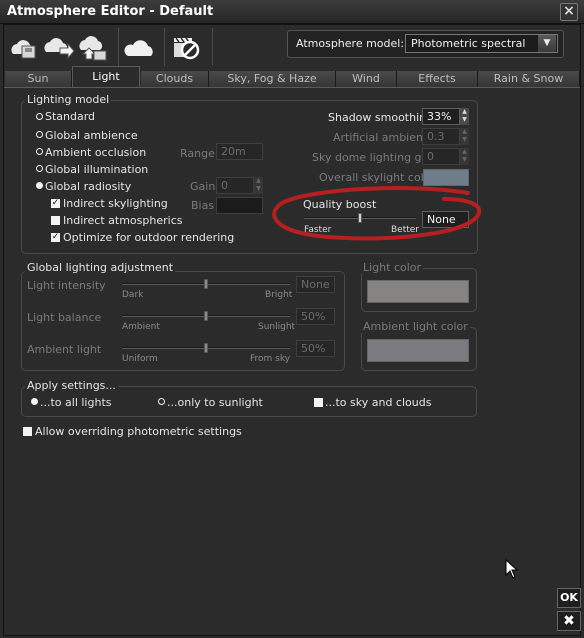 This screenshot has height=638, width=584. I want to click on sky-dome-gain-stepper: ▲ ▼, so click(464, 156).